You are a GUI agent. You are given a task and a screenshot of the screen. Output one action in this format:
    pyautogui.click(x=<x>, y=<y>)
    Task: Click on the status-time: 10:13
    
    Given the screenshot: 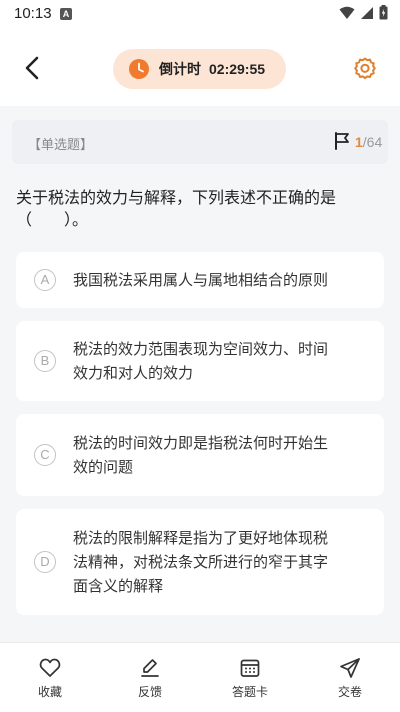 What is the action you would take?
    pyautogui.click(x=33, y=13)
    